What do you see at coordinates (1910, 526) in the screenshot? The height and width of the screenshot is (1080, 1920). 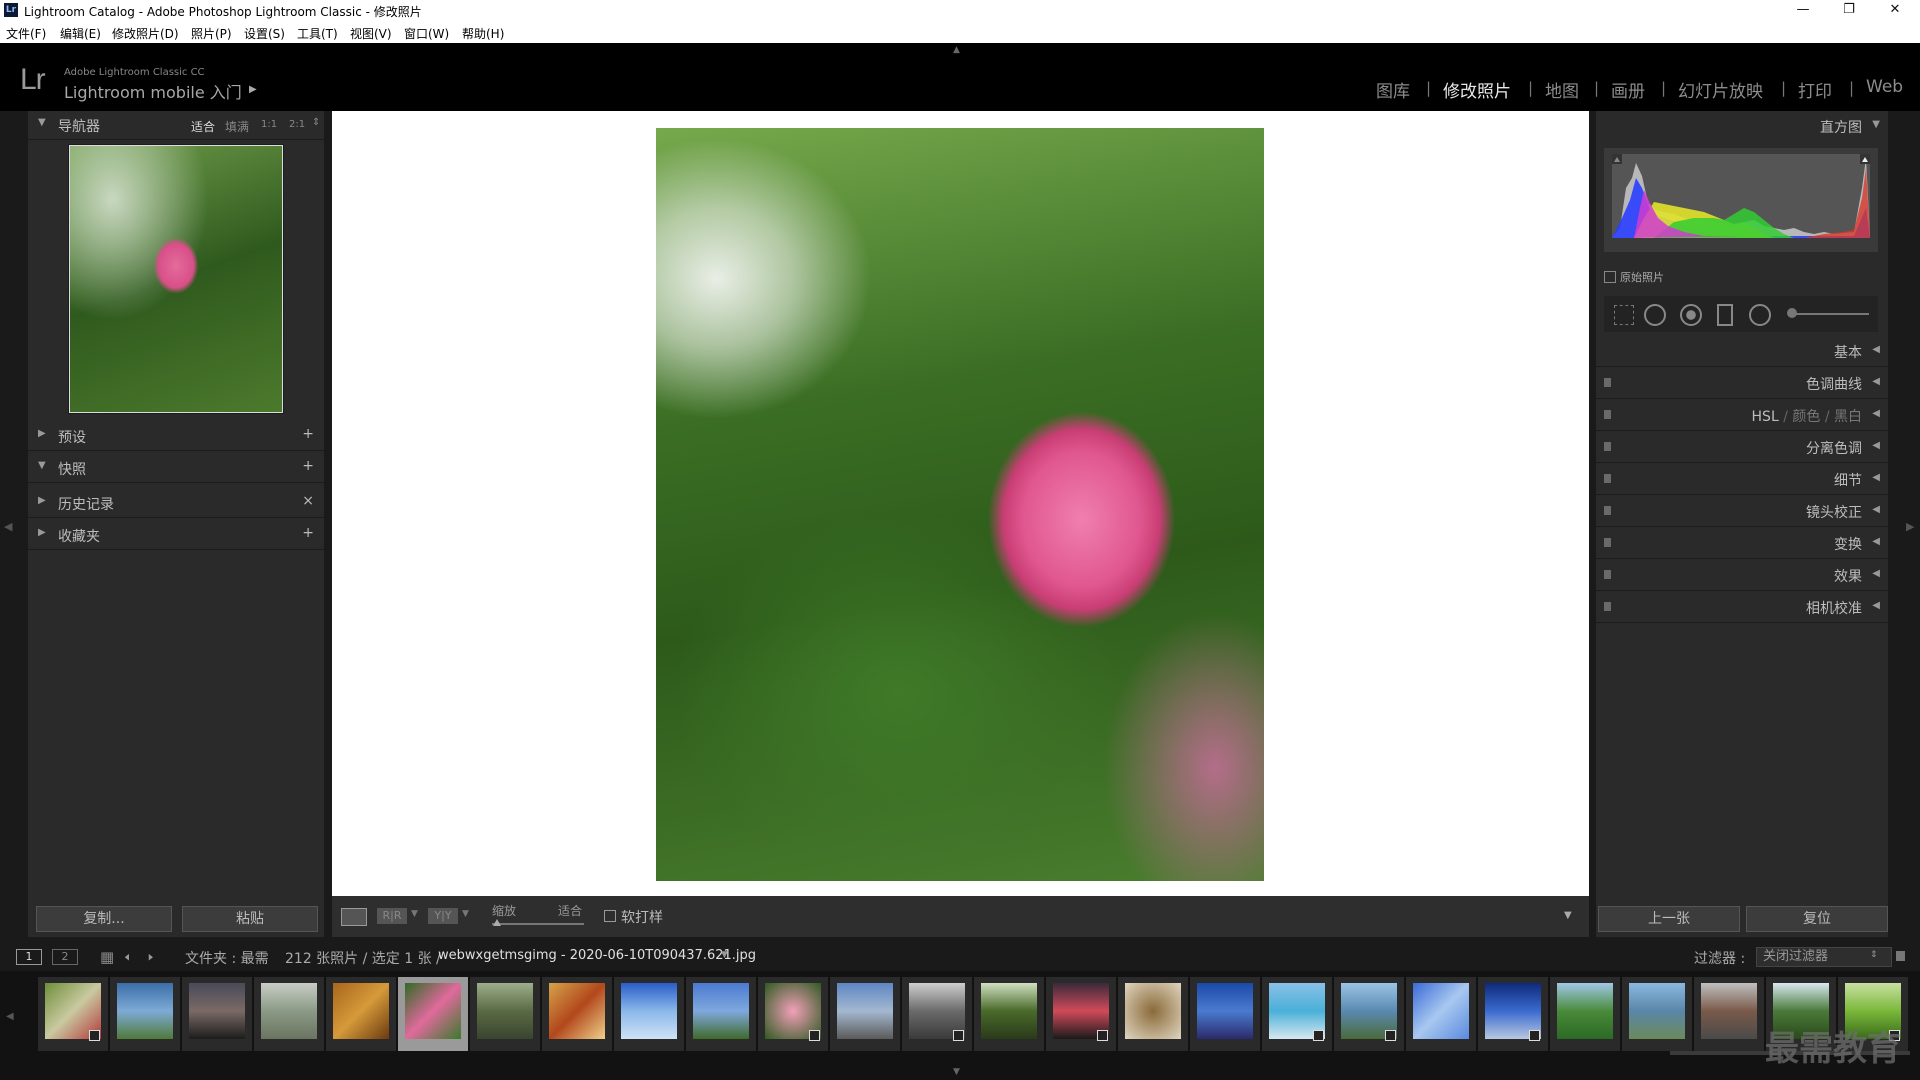 I see `collapse-right-panel-icon: ▶` at bounding box center [1910, 526].